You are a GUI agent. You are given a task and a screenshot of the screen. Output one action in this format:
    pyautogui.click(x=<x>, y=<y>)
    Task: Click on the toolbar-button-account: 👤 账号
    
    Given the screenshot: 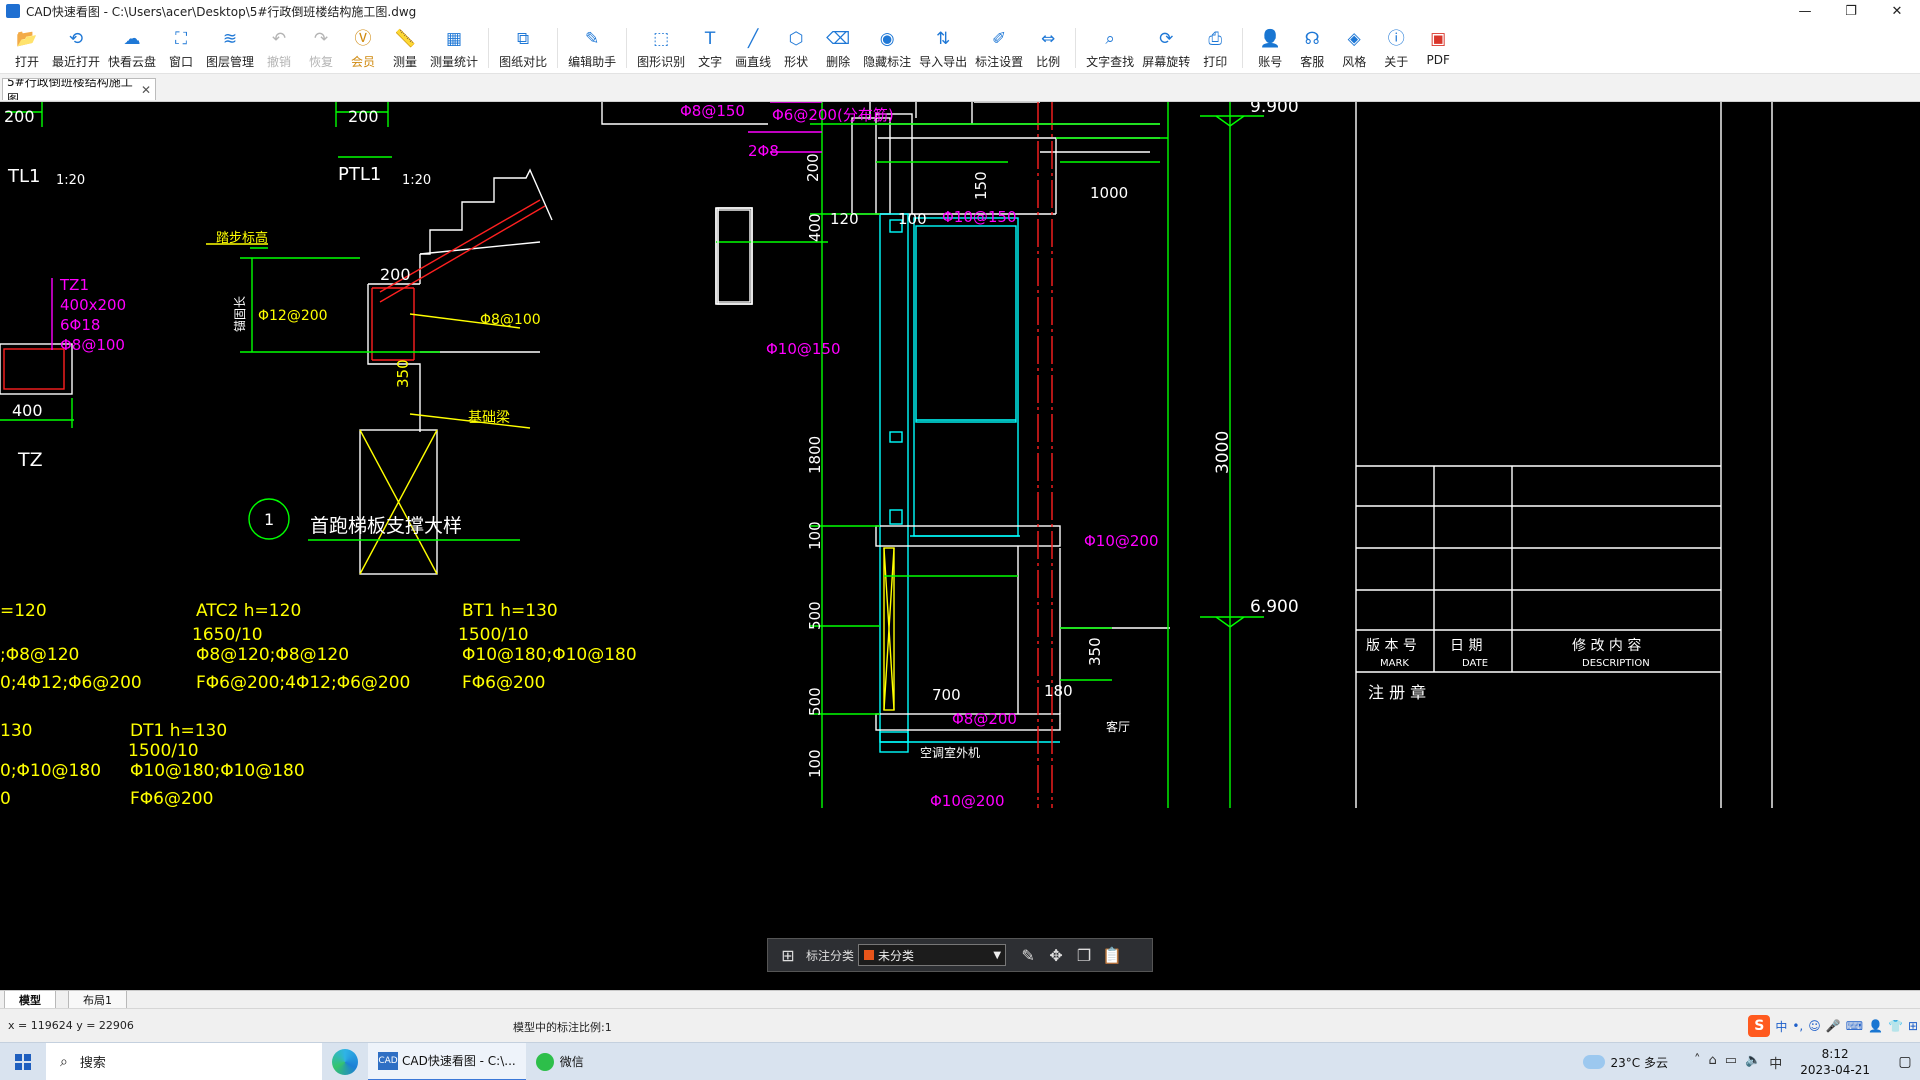 What is the action you would take?
    pyautogui.click(x=1270, y=48)
    